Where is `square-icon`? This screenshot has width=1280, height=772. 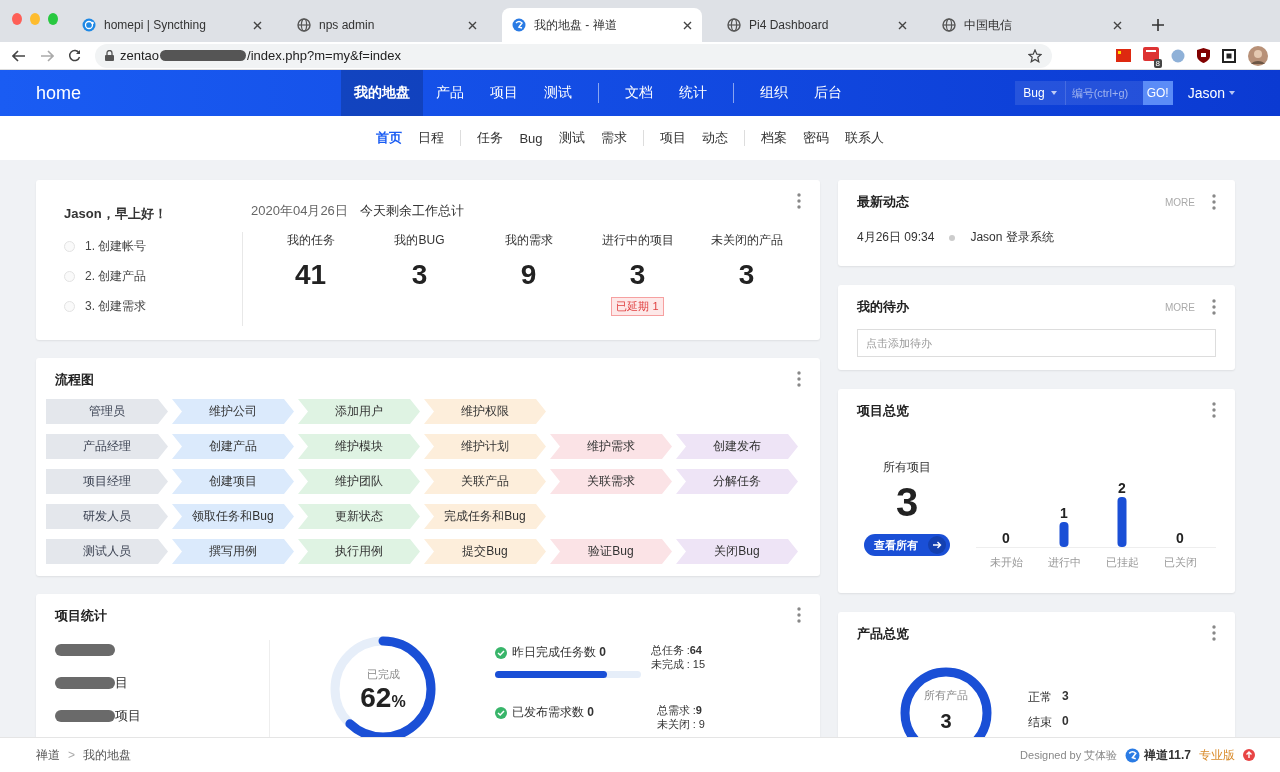
square-icon is located at coordinates (1229, 55).